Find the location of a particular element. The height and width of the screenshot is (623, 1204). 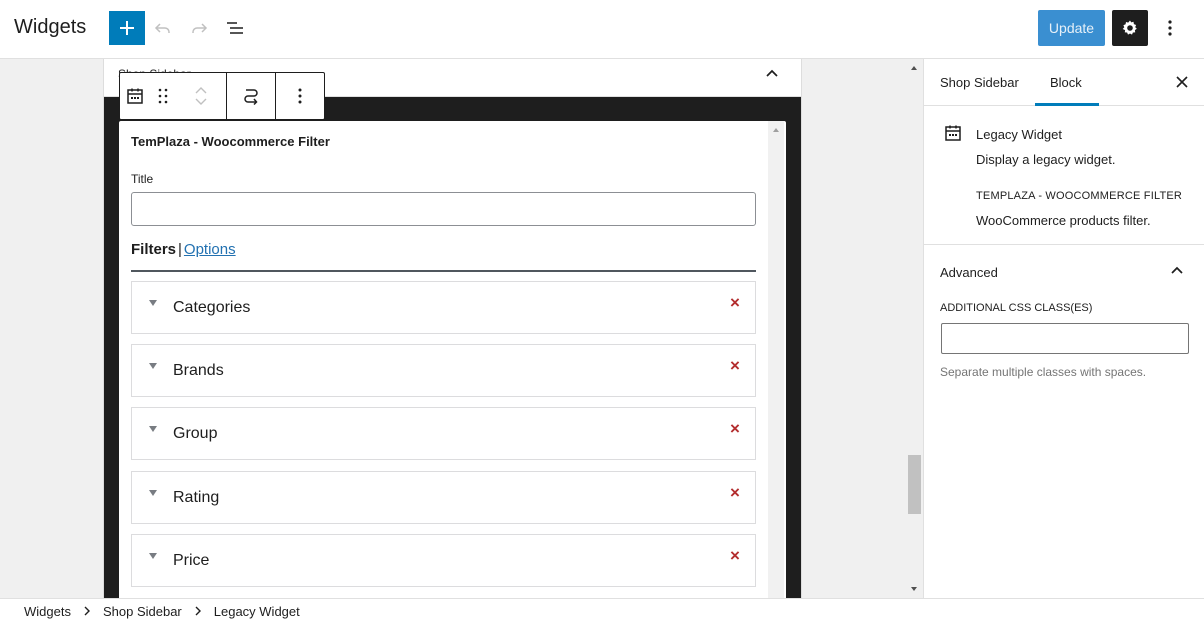

undo-button is located at coordinates (163, 28).